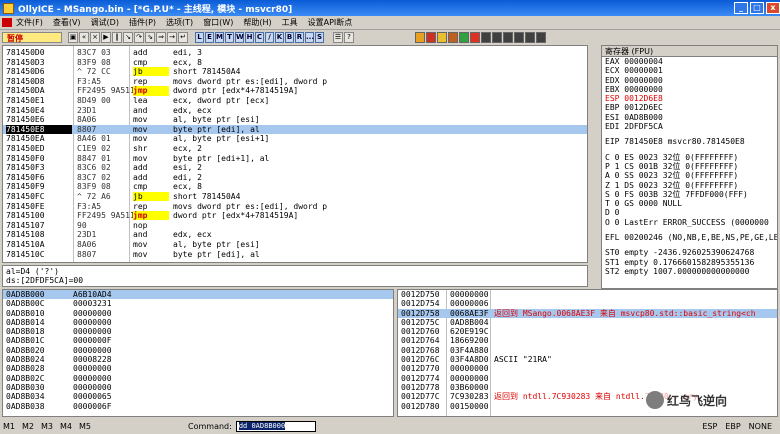  What do you see at coordinates (198, 303) in the screenshot?
I see `dump-row: 0AD8B00C 00003231` at bounding box center [198, 303].